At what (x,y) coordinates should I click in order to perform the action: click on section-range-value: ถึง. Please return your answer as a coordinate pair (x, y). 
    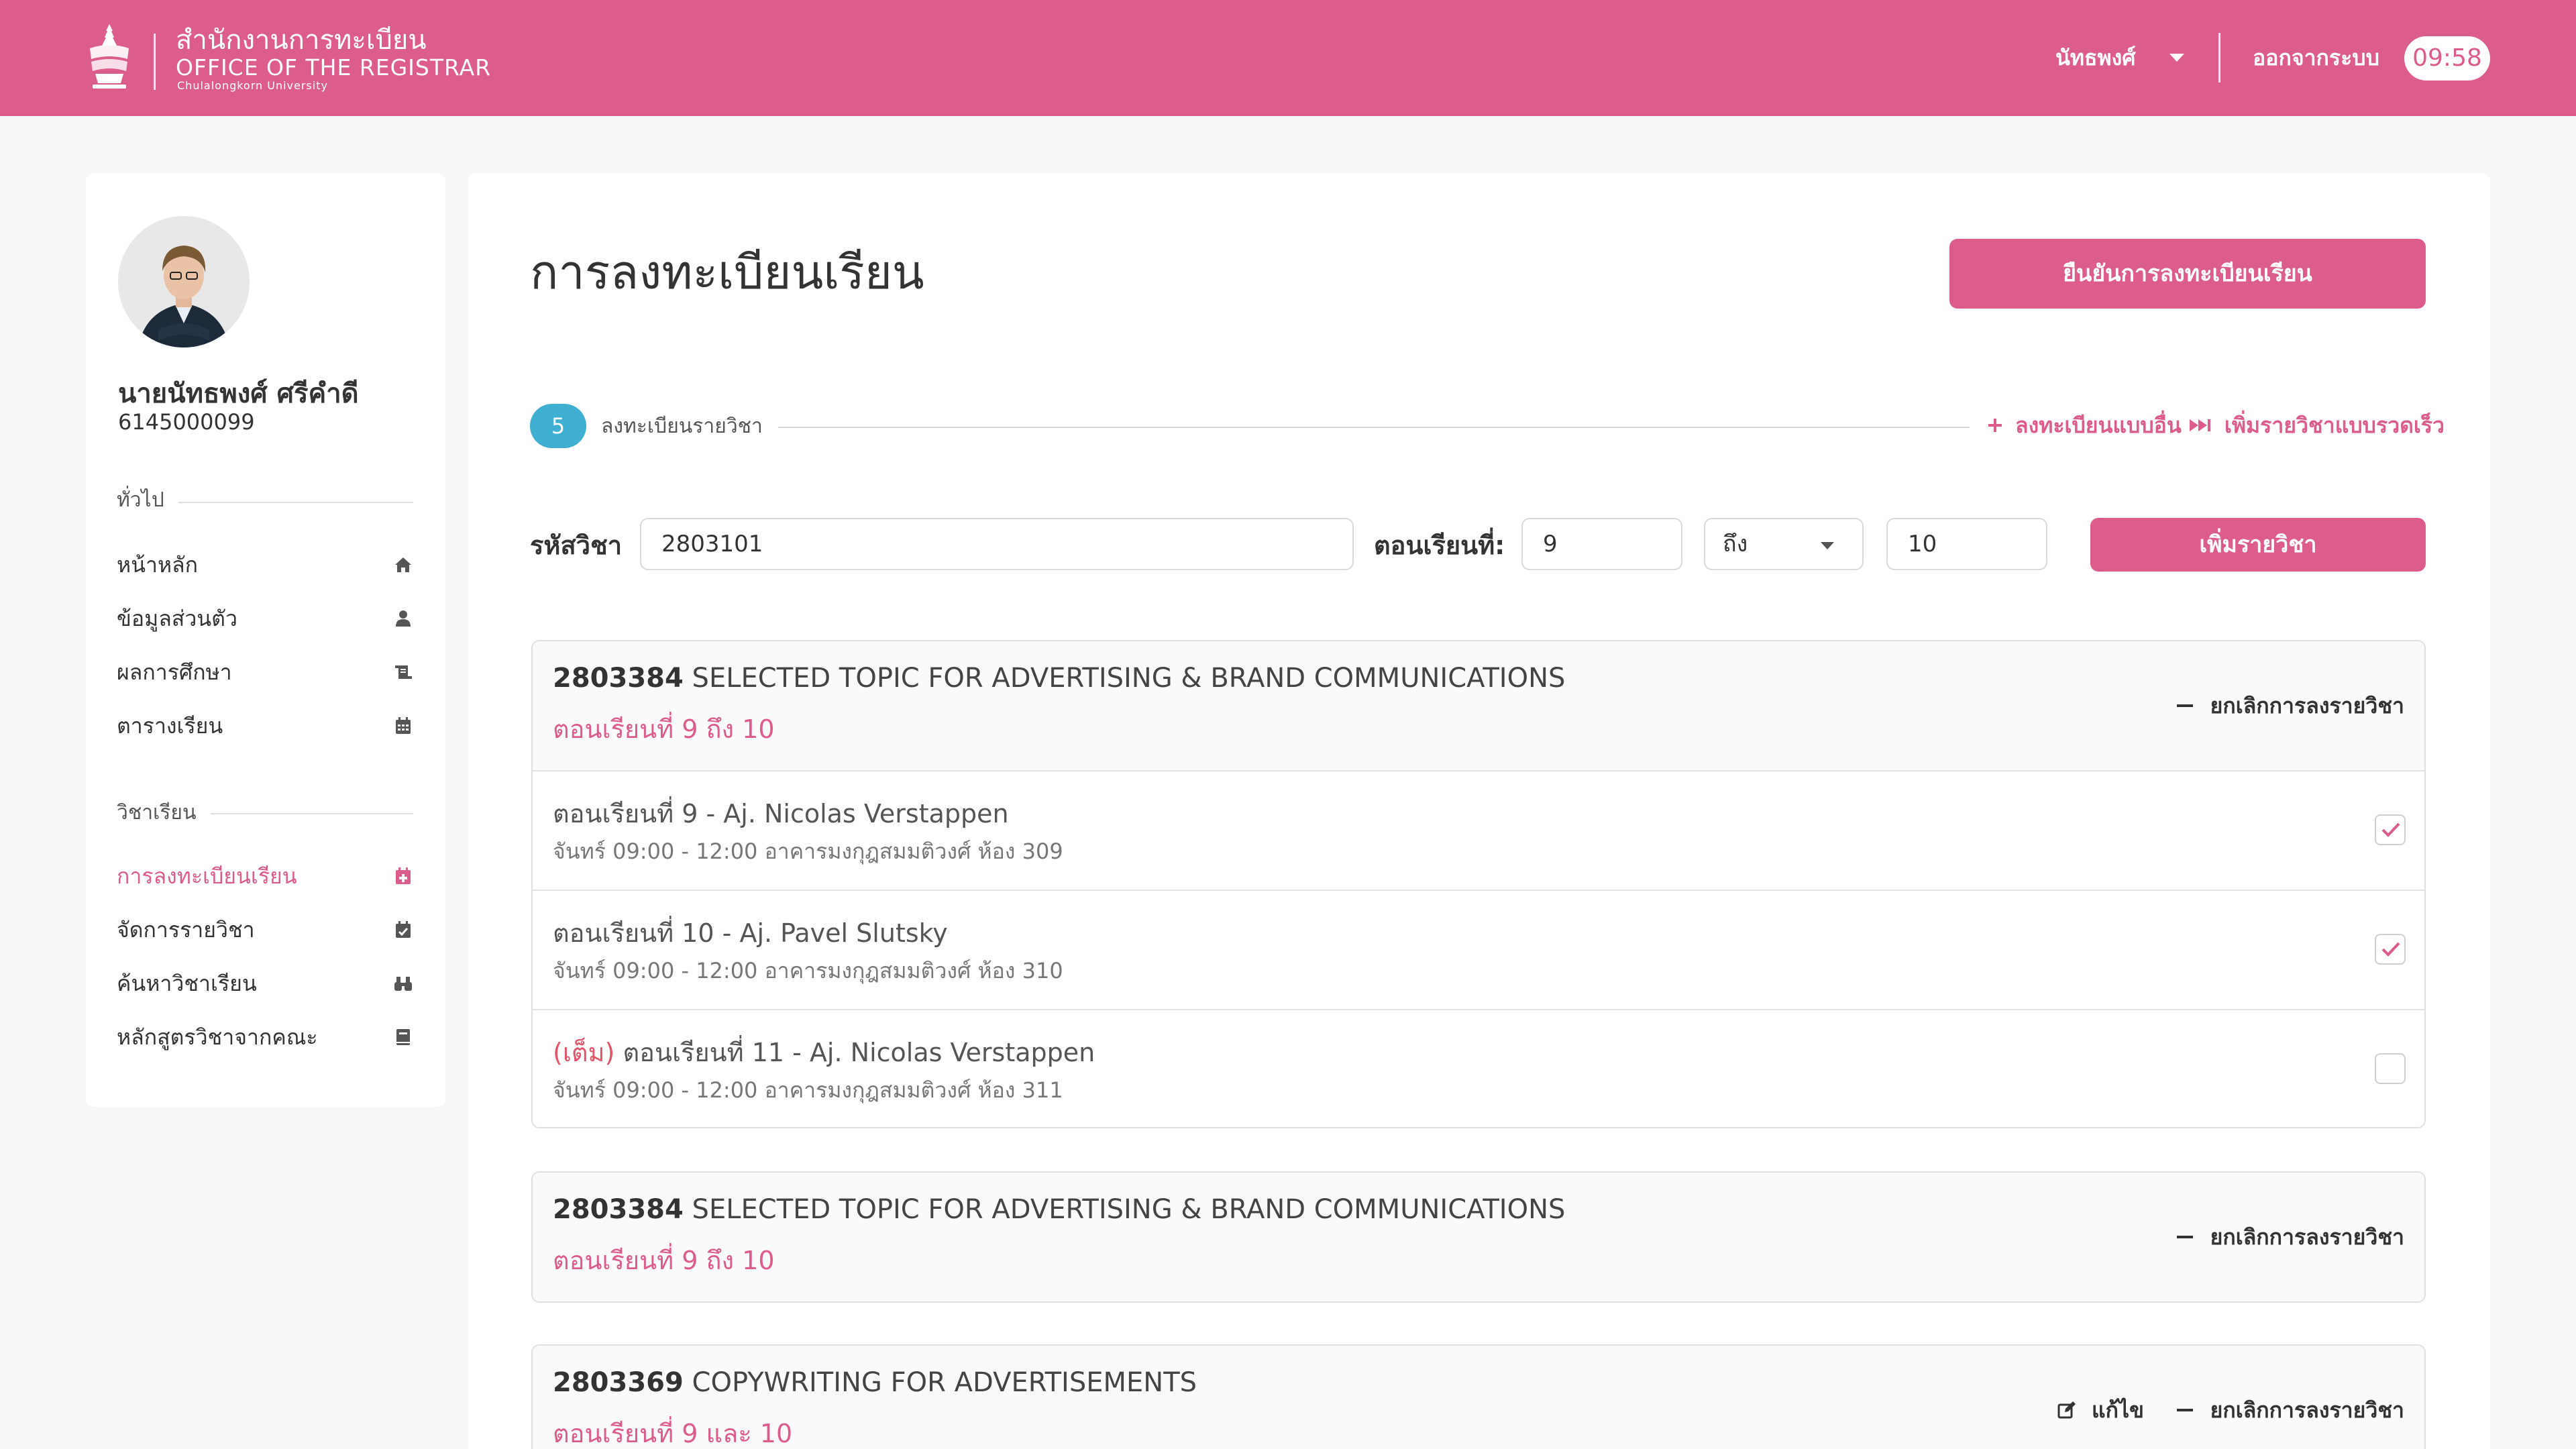
    Looking at the image, I should click on (1735, 544).